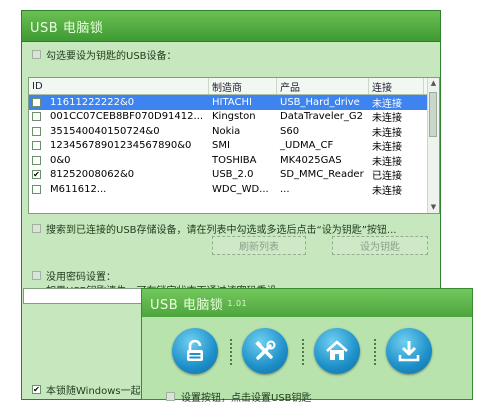 The height and width of the screenshot is (404, 500). What do you see at coordinates (67, 28) in the screenshot?
I see `main-window-title: USB 电脑锁` at bounding box center [67, 28].